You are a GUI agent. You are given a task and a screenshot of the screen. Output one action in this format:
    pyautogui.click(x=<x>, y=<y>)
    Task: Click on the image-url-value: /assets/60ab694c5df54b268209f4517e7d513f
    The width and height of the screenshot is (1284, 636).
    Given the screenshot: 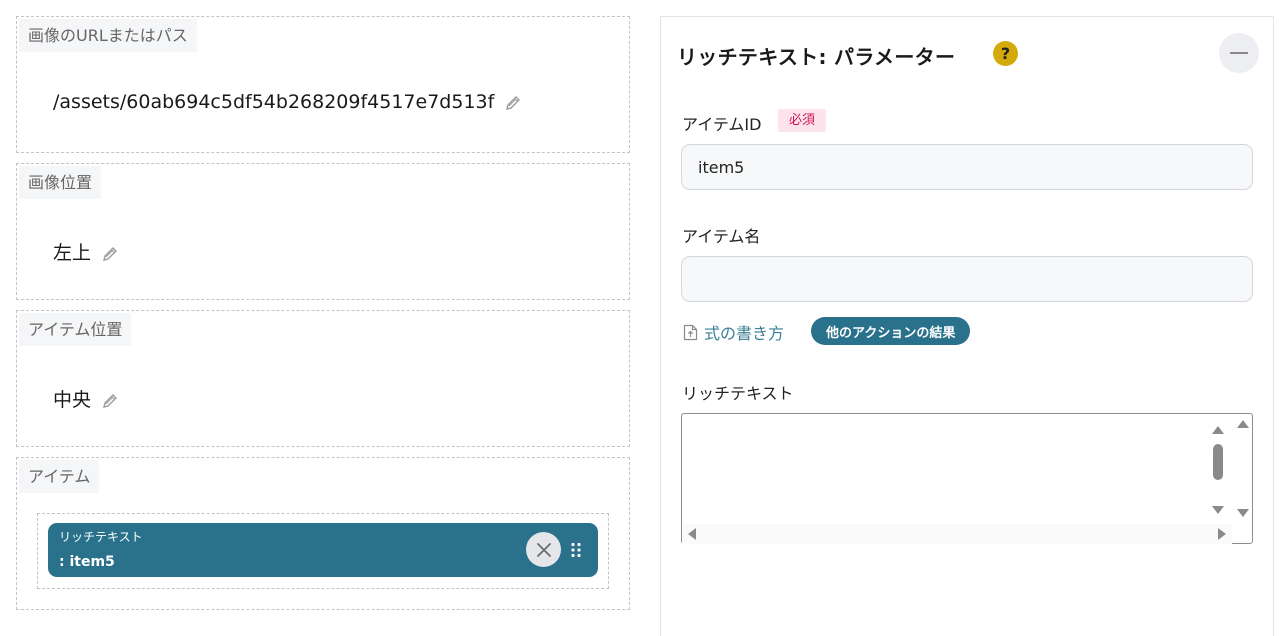 What is the action you would take?
    pyautogui.click(x=274, y=102)
    